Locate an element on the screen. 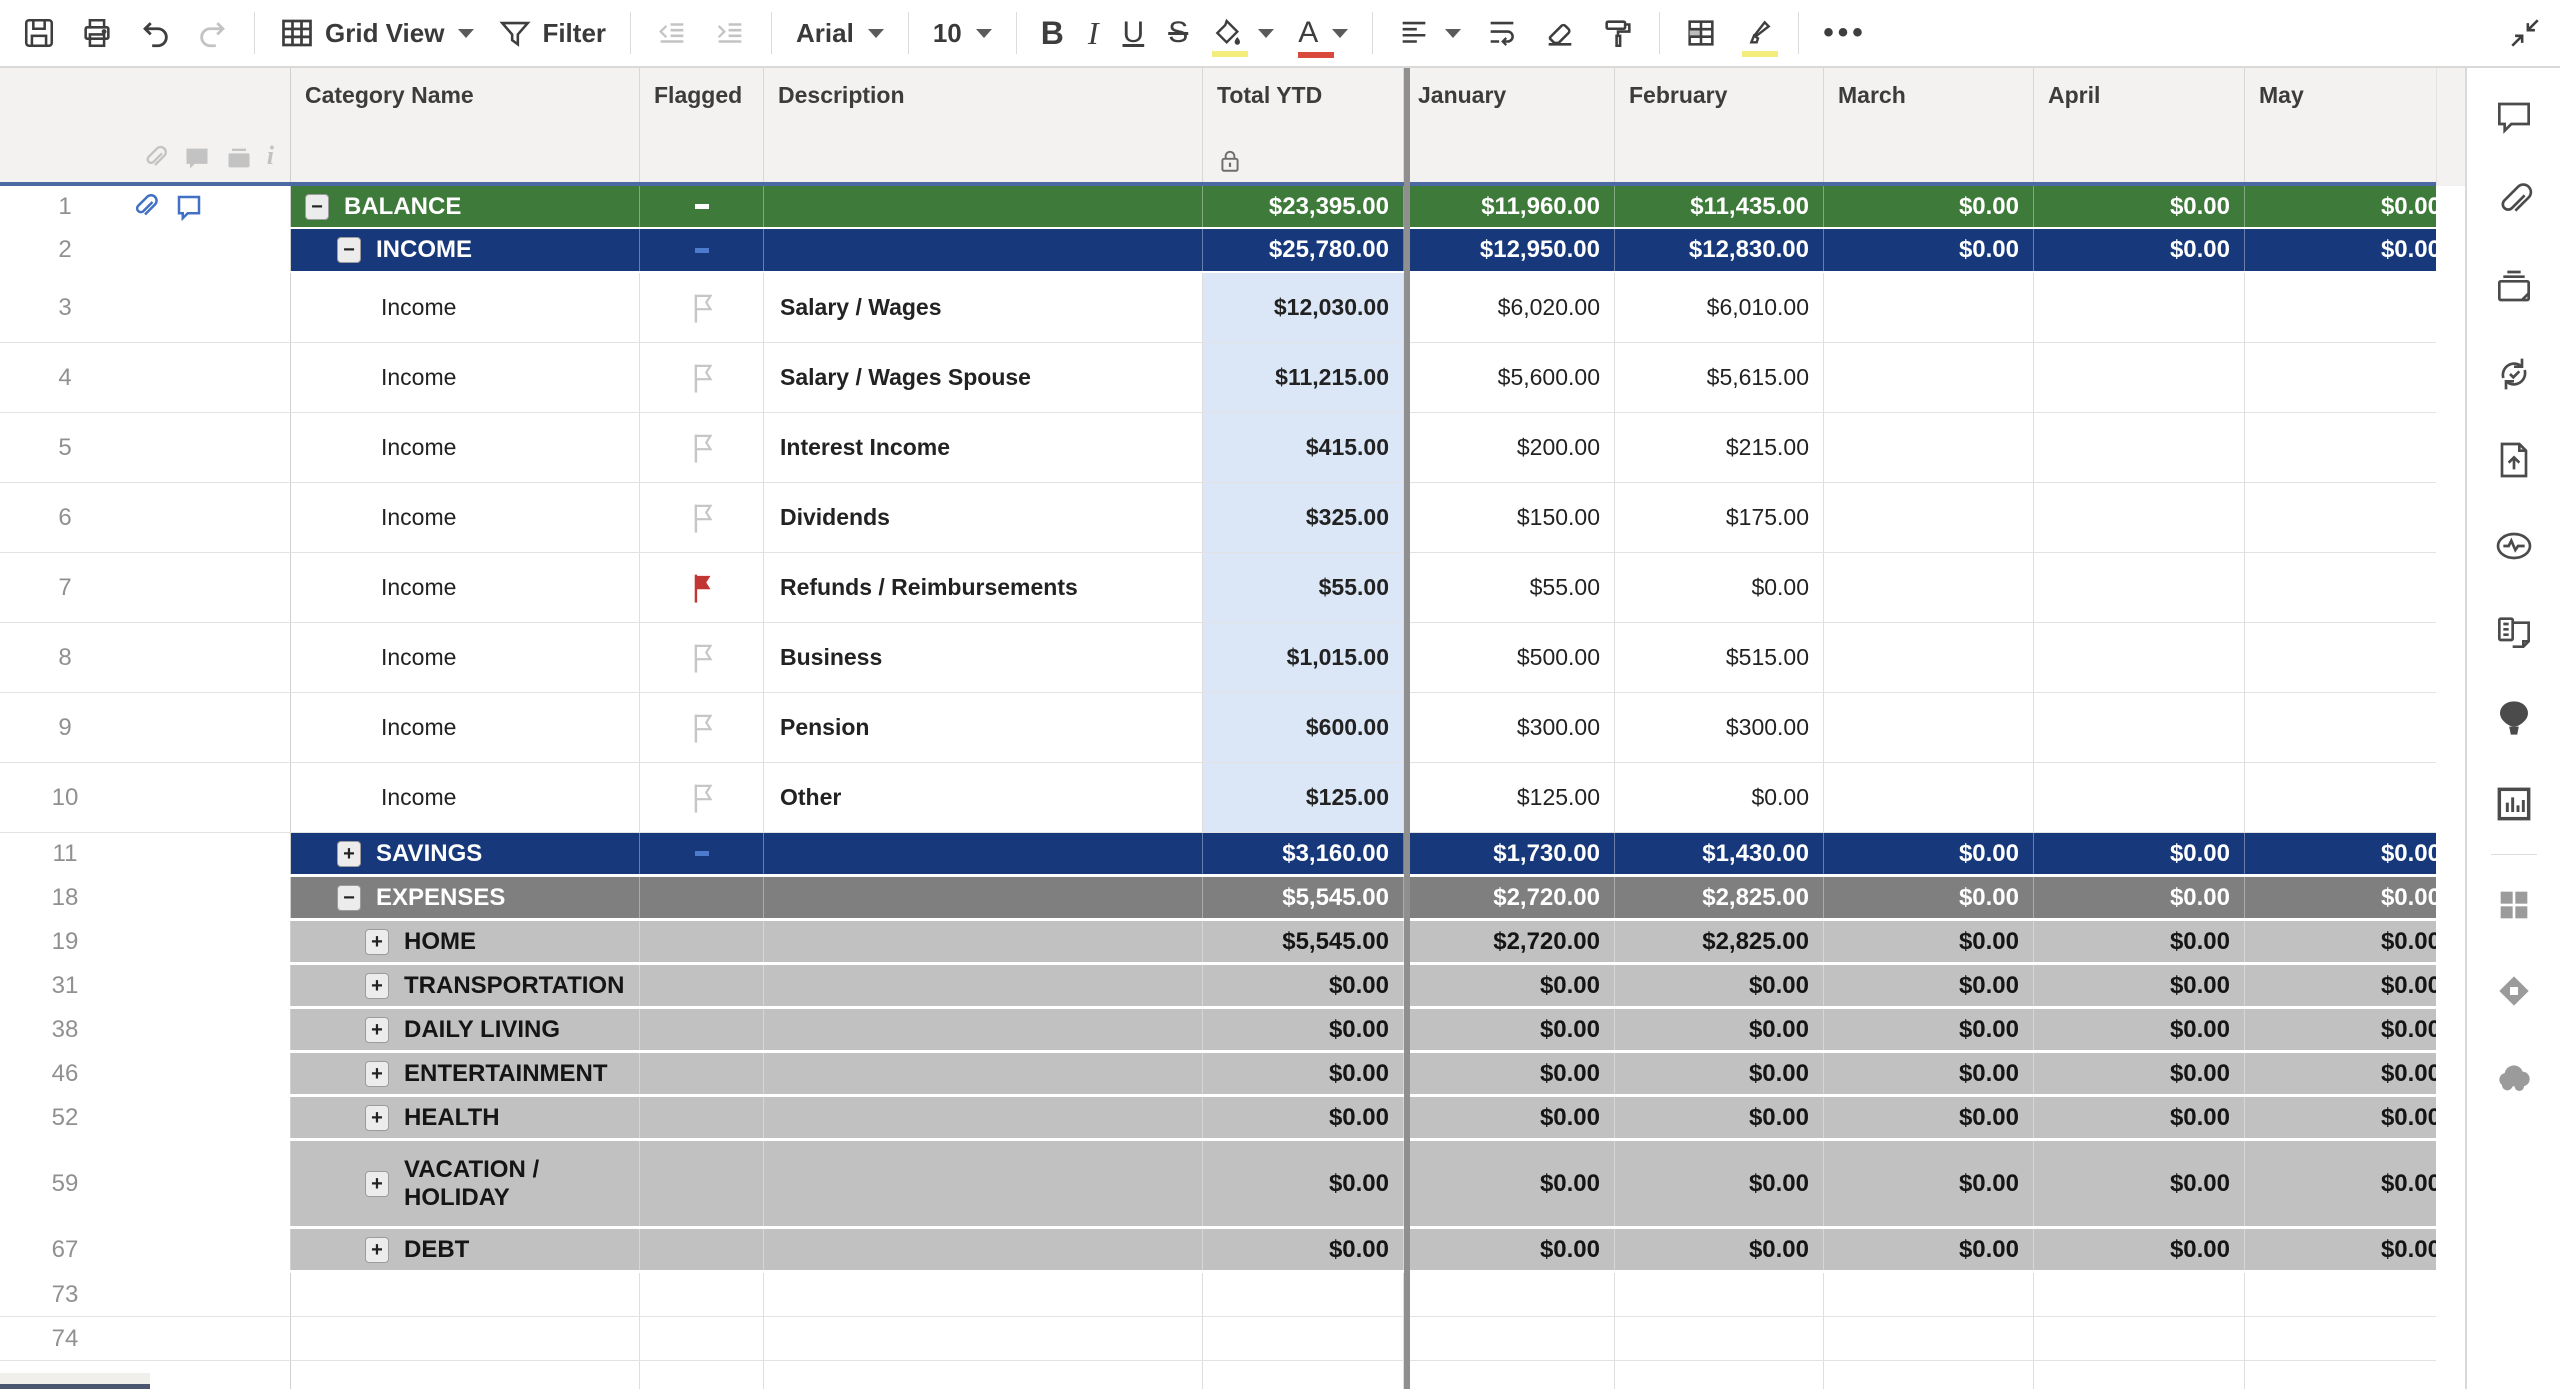 The image size is (2560, 1389). row-gutter: 3 is located at coordinates (145, 307).